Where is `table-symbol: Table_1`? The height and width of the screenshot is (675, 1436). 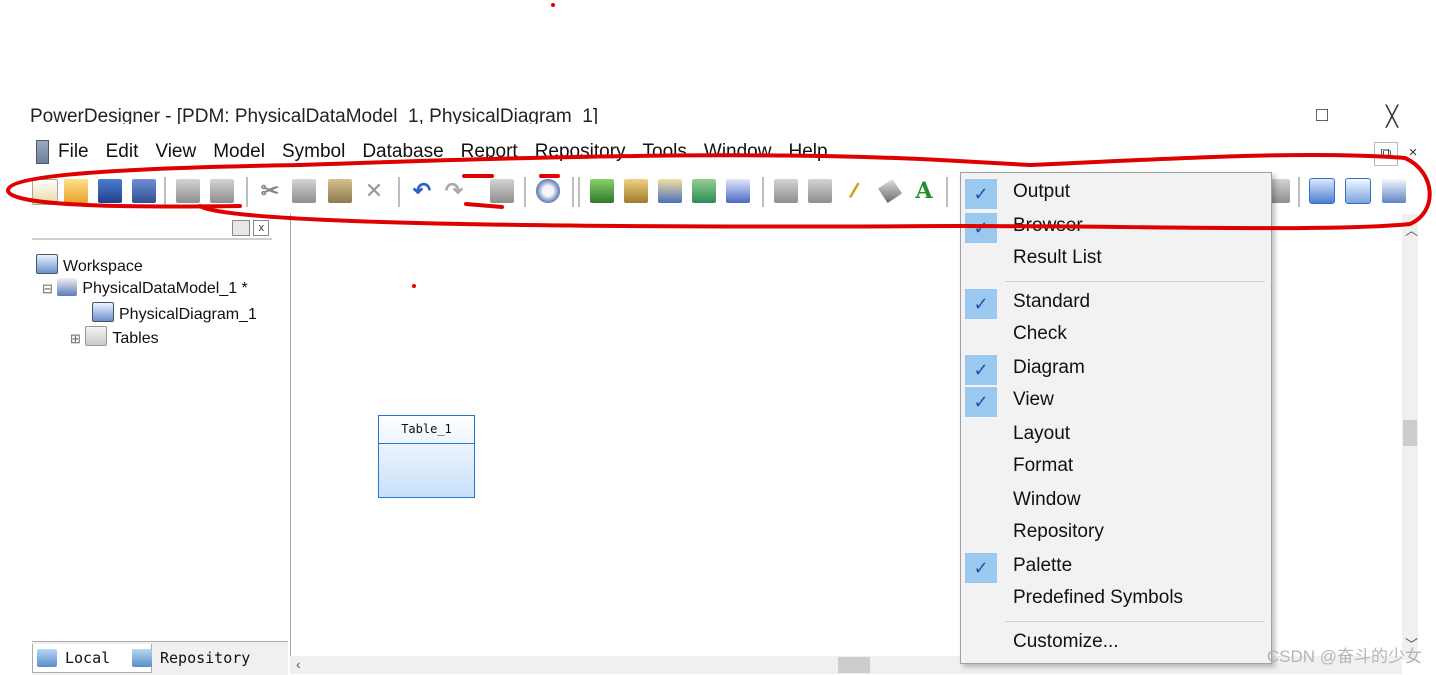
table-symbol: Table_1 is located at coordinates (426, 456).